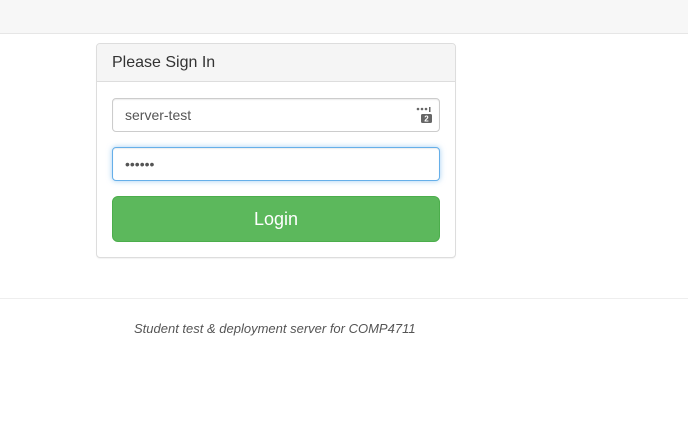  I want to click on password-input, so click(276, 164).